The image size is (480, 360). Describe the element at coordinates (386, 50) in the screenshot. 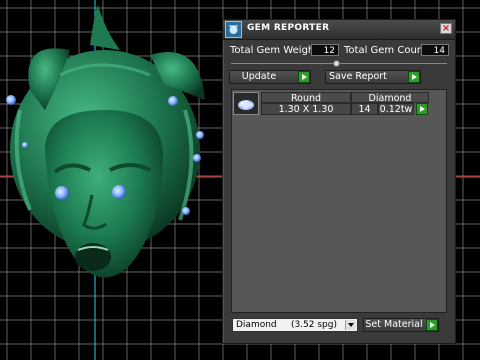

I see `total-gem-count-label: Total Gem Count` at that location.